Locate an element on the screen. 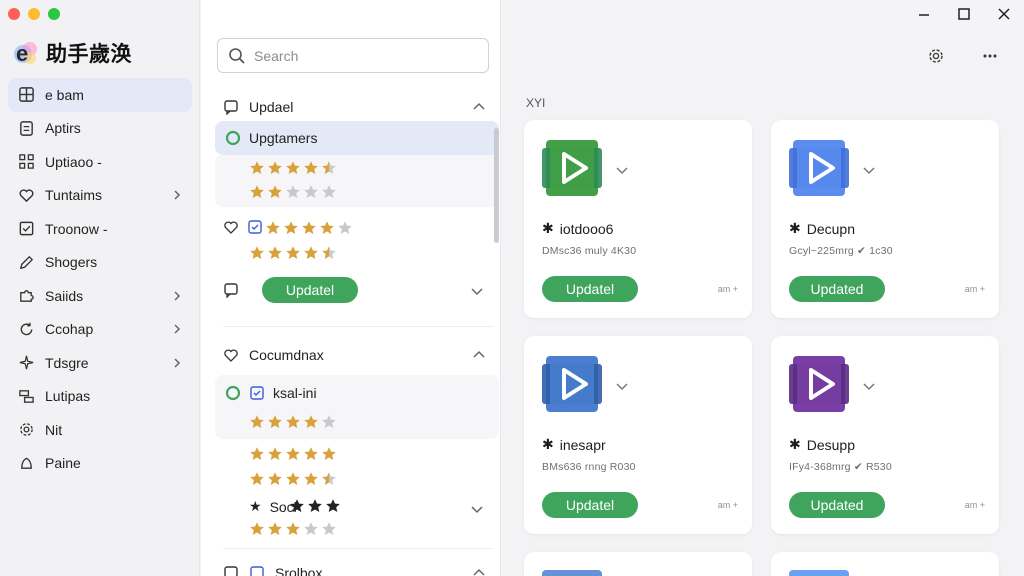 The image size is (1024, 576). search-input is located at coordinates (364, 55).